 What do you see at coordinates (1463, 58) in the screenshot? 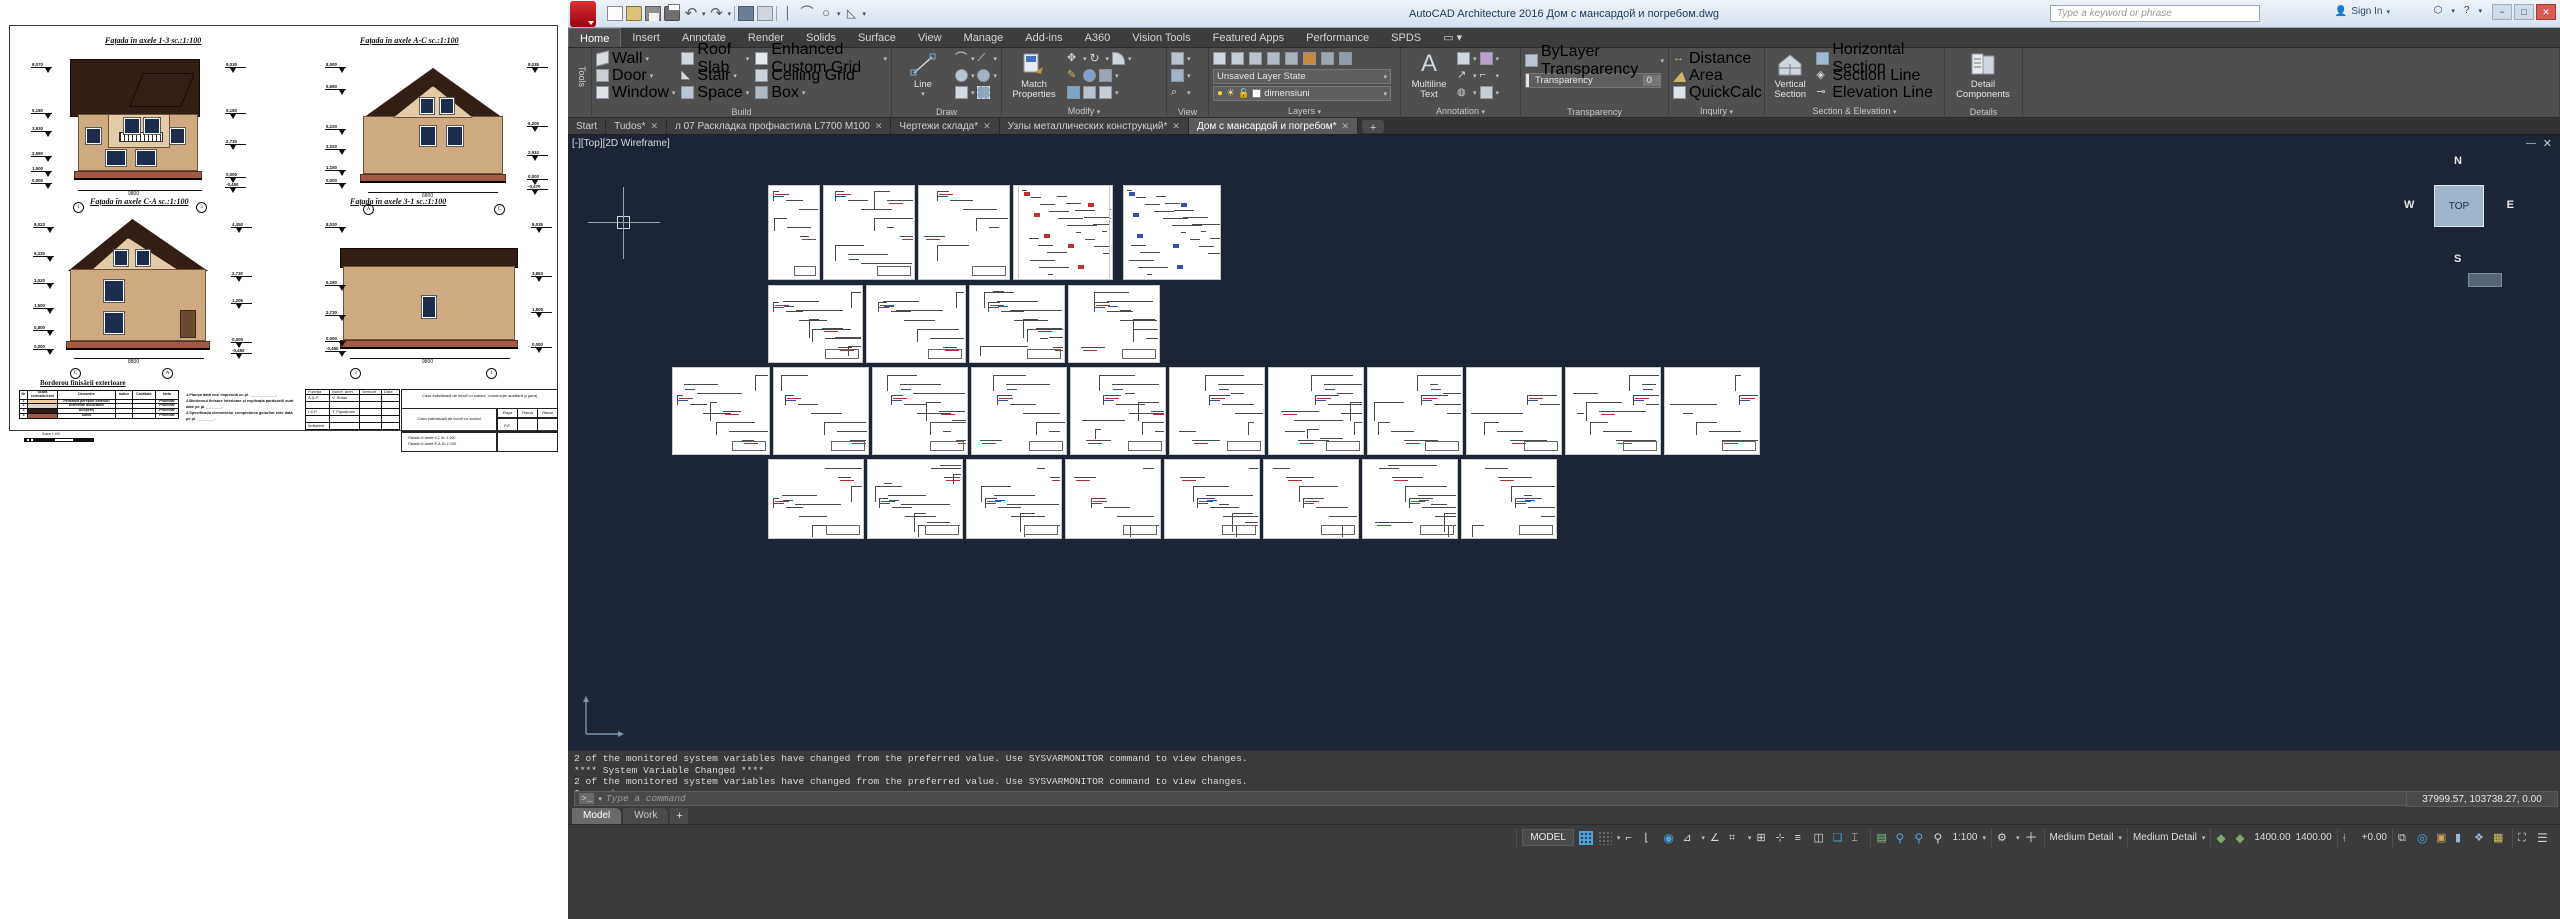
I see `dimension-icon` at bounding box center [1463, 58].